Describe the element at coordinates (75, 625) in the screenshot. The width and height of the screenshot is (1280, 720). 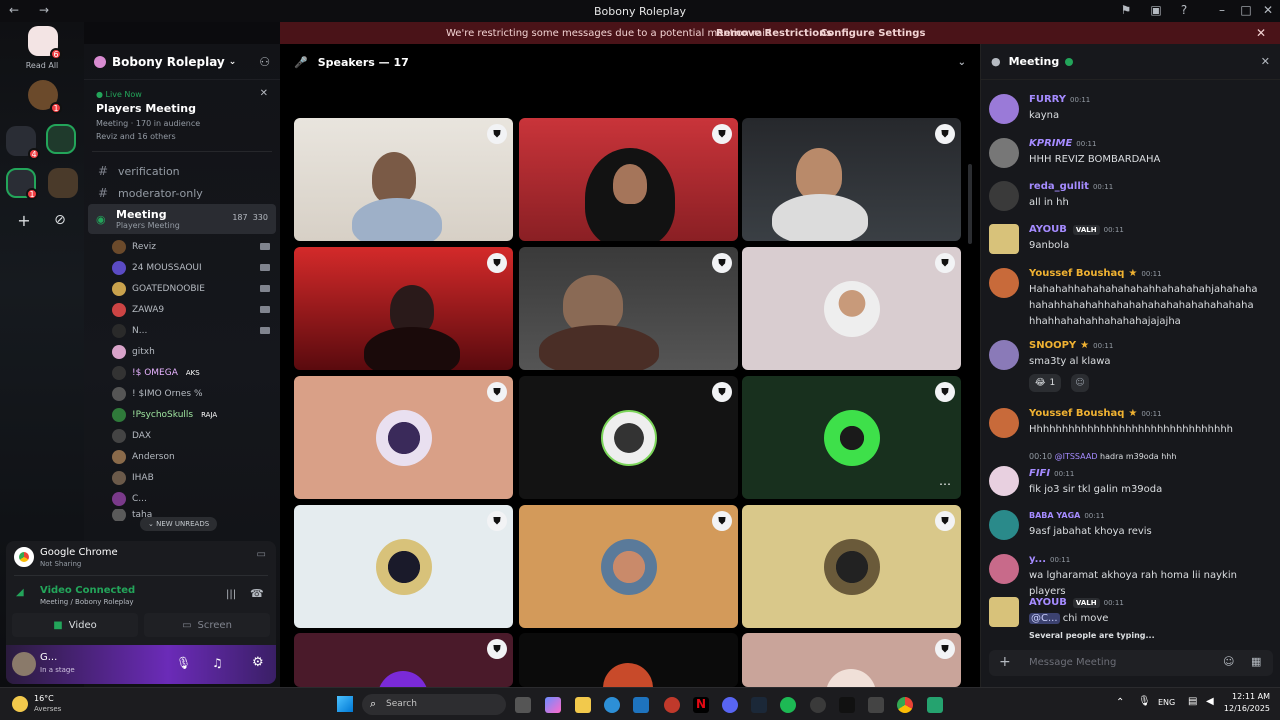
I see `video-button: ■ Video` at that location.